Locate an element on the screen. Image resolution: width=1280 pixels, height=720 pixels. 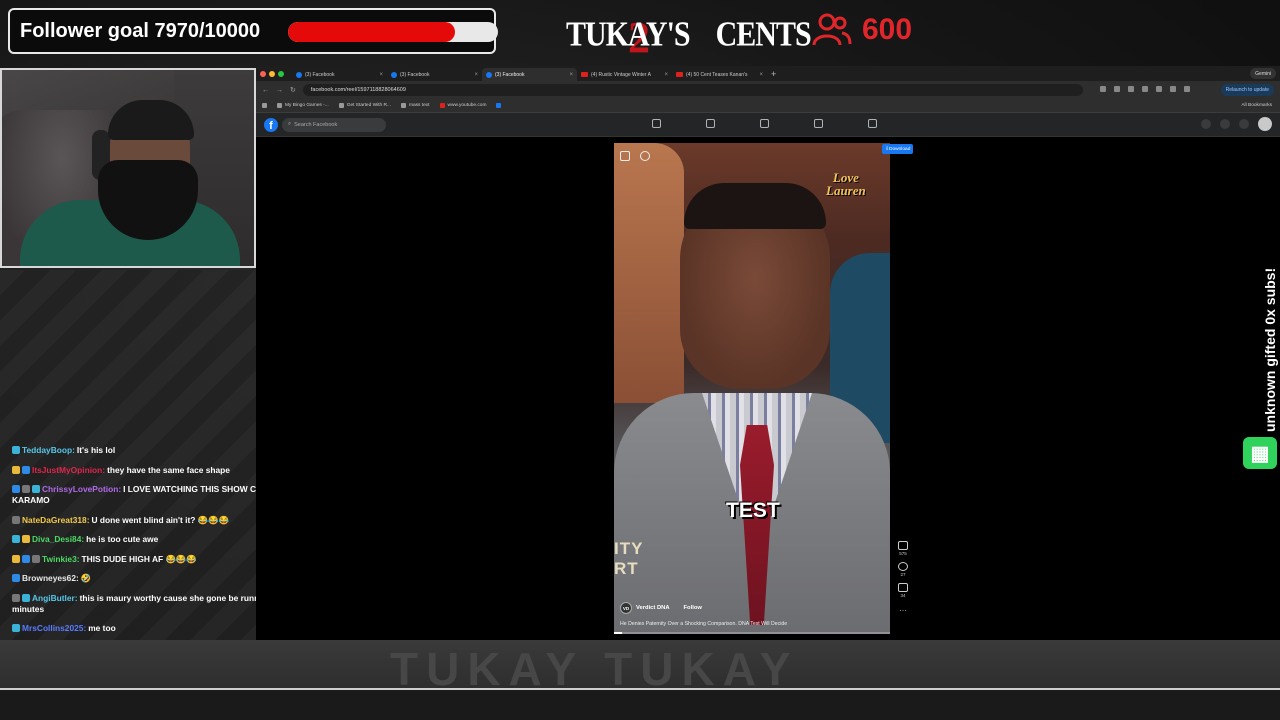
reel-actions: 575 27 34 ··· is located at coordinates (903, 578).